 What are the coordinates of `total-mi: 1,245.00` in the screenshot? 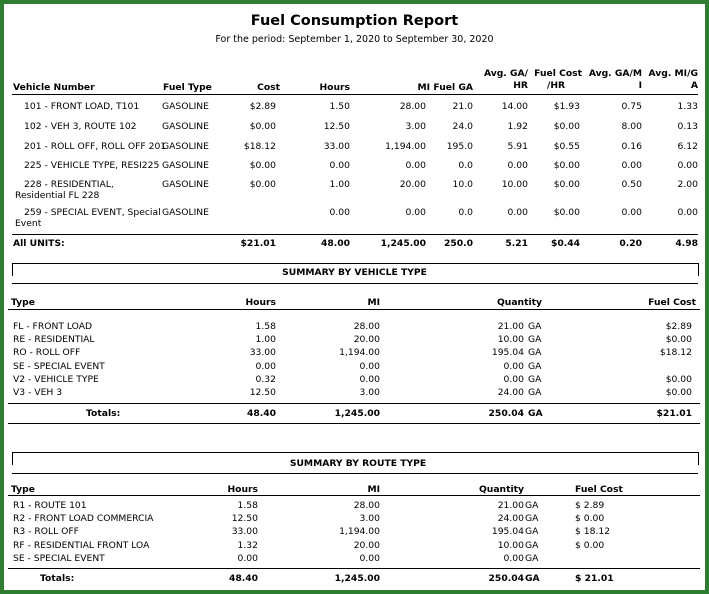 It's located at (403, 243).